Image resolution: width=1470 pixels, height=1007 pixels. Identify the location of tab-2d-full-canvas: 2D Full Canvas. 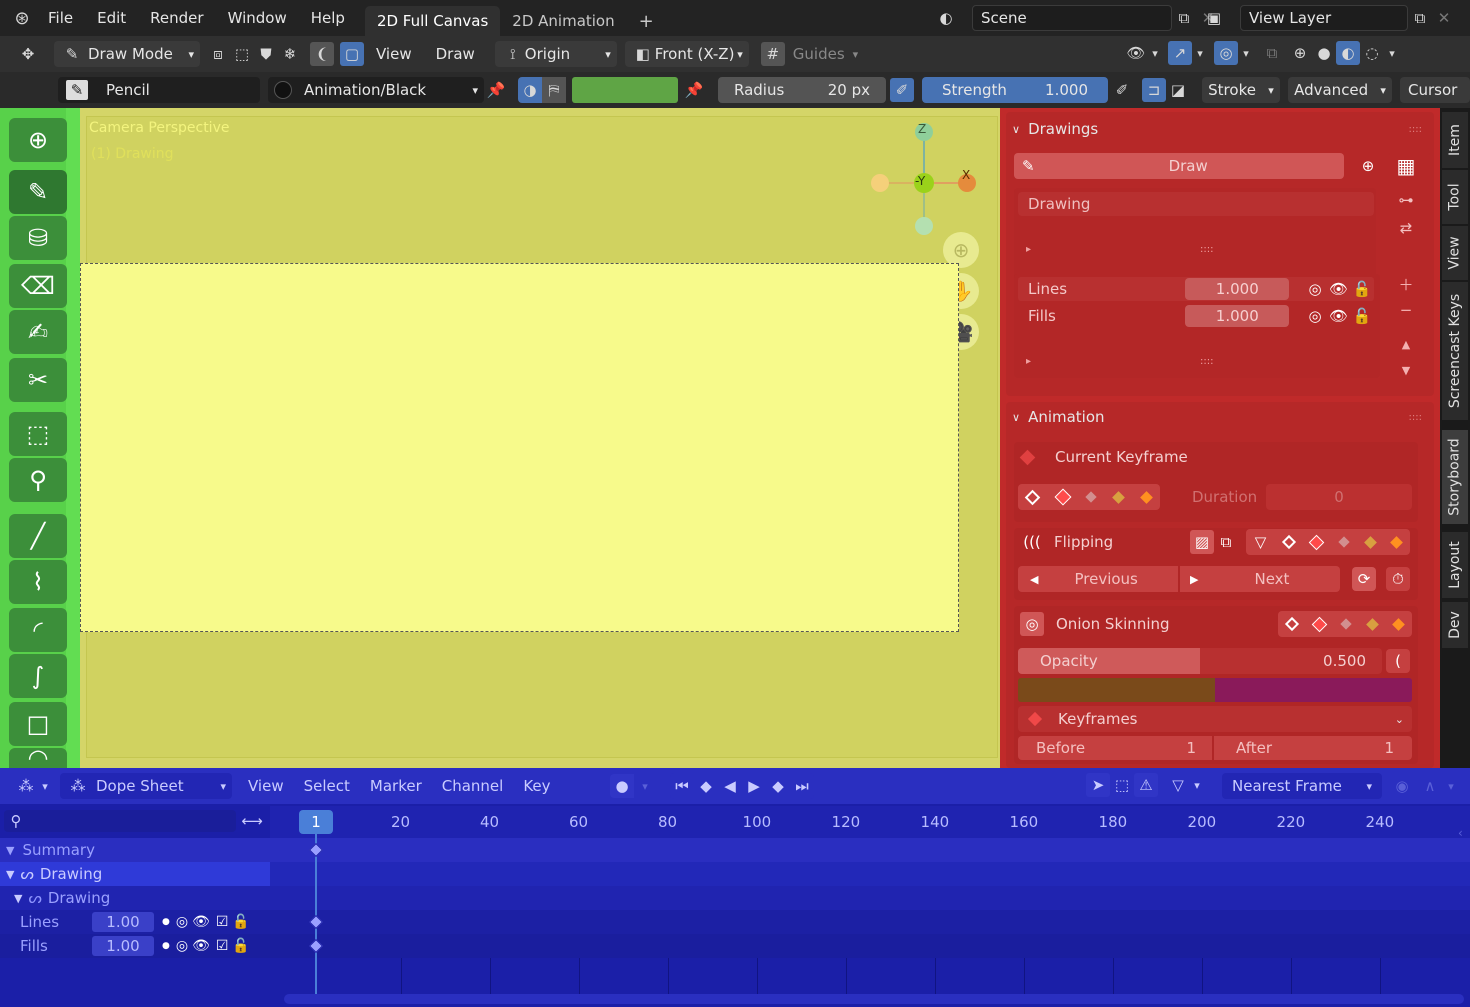
(432, 21).